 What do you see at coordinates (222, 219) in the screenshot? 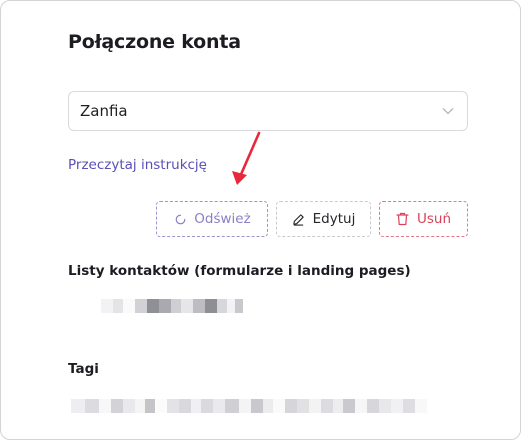
I see `refresh-button-label: Odśwież` at bounding box center [222, 219].